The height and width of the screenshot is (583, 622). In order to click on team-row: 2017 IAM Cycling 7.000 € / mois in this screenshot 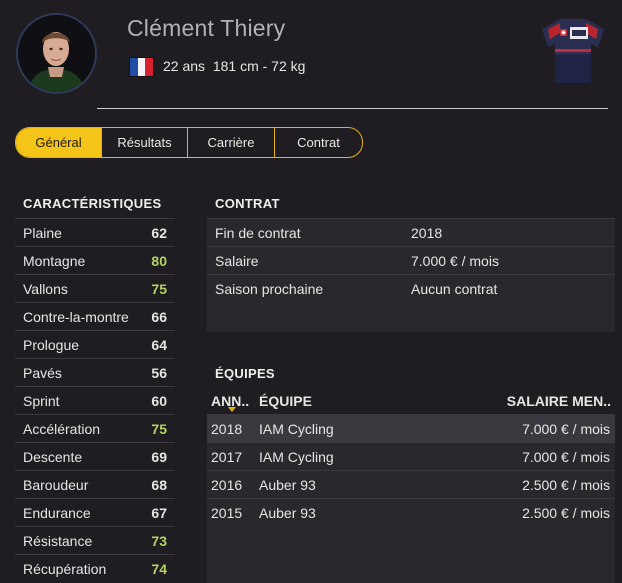, I will do `click(411, 456)`.